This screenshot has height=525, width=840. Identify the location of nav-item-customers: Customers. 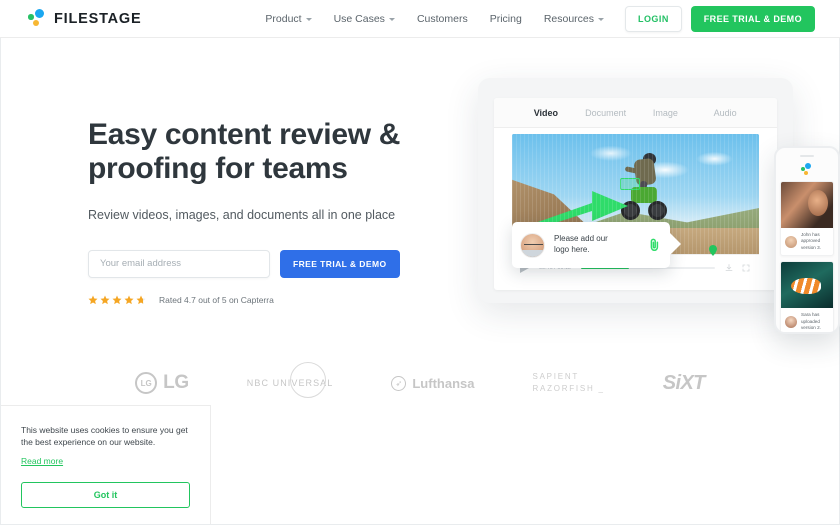
(442, 19).